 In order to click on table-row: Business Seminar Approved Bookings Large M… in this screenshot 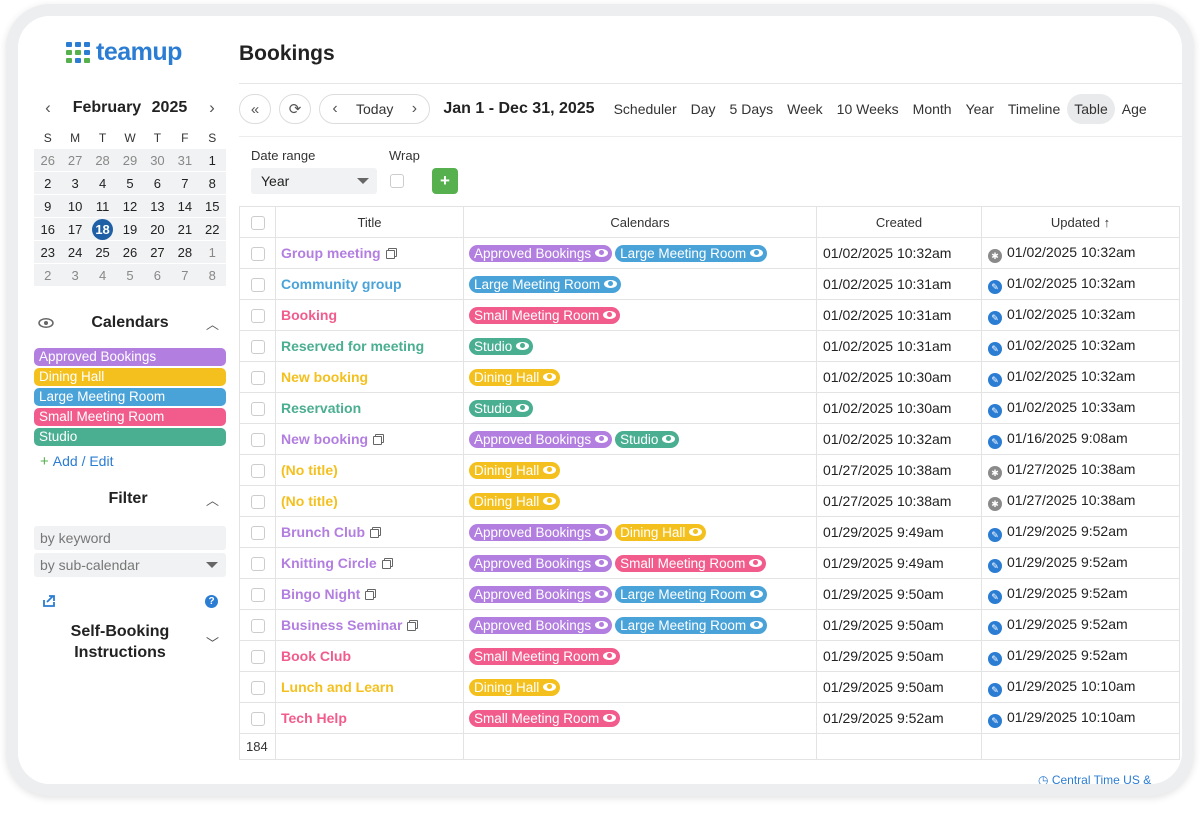, I will do `click(709, 625)`.